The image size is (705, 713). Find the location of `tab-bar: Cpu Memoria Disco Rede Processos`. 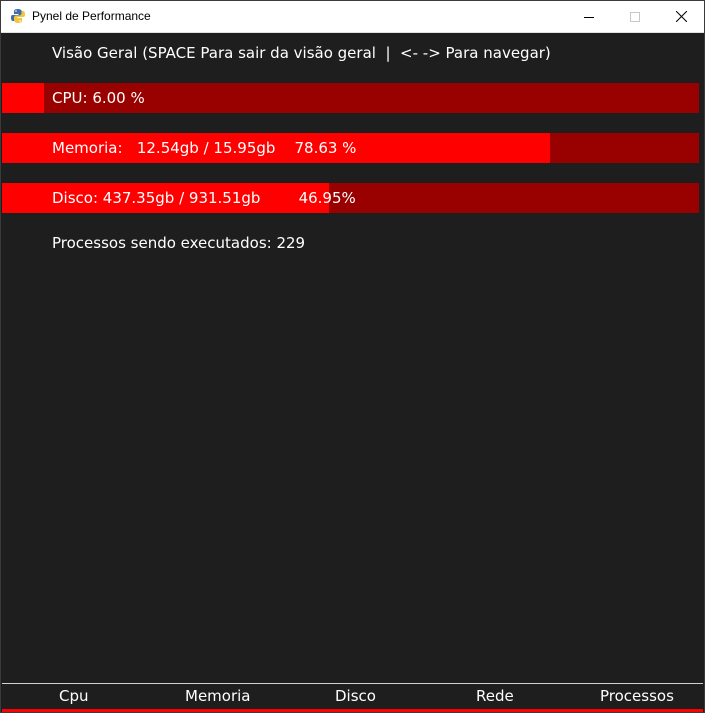

tab-bar: Cpu Memoria Disco Rede Processos is located at coordinates (352, 696).